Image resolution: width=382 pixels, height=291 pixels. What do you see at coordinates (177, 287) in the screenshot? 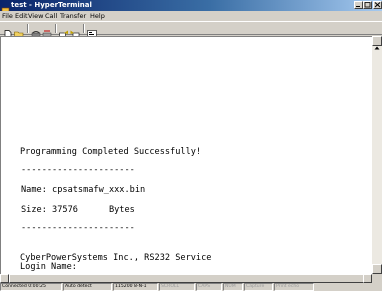
I see `status-scroll: SCROLL` at bounding box center [177, 287].